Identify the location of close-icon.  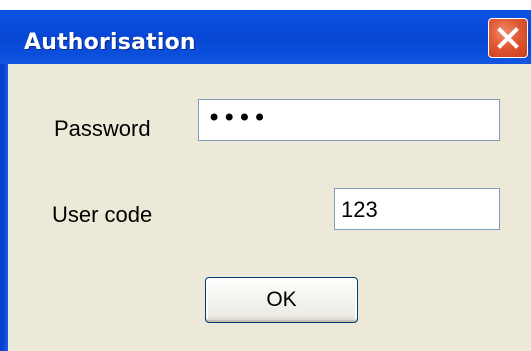
(508, 38).